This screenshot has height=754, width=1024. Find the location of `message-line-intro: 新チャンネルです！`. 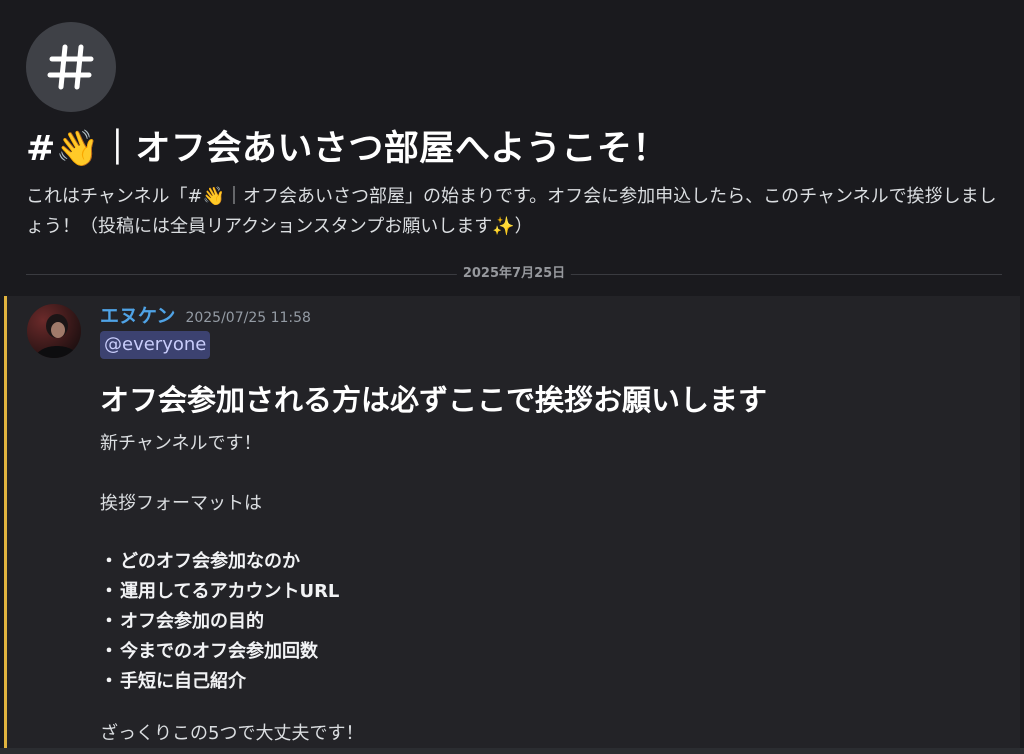

message-line-intro: 新チャンネルです！ is located at coordinates (181, 443).